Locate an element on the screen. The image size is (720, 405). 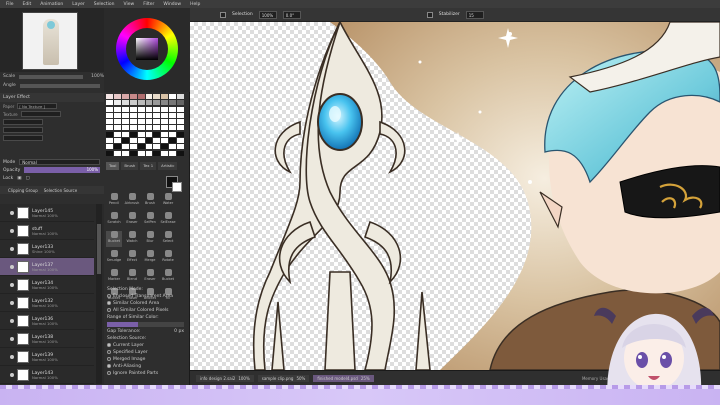
layer-scrollbar is located at coordinates (99, 294).